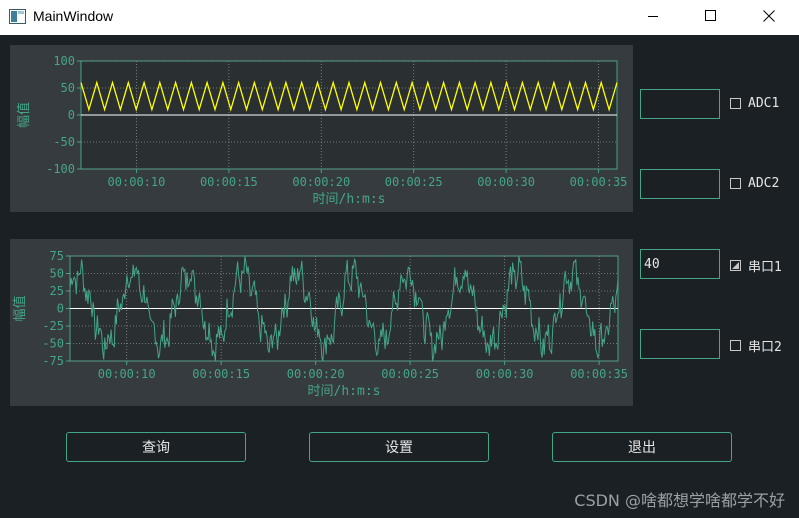  I want to click on close-icon, so click(769, 16).